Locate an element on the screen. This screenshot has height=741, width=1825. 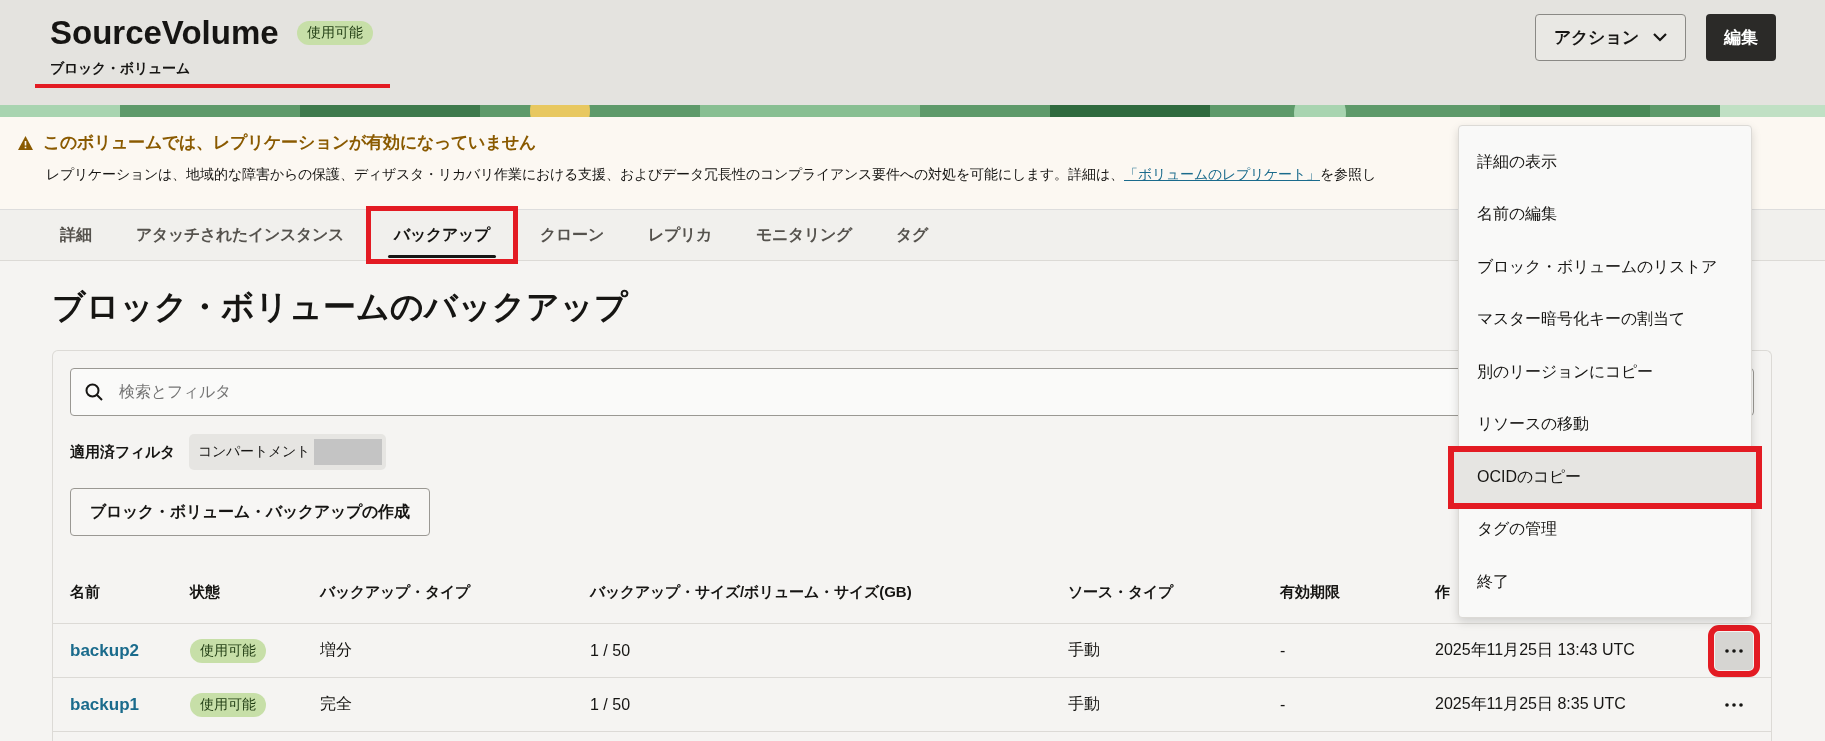
filter-chip: コンパートメント is located at coordinates (287, 452).